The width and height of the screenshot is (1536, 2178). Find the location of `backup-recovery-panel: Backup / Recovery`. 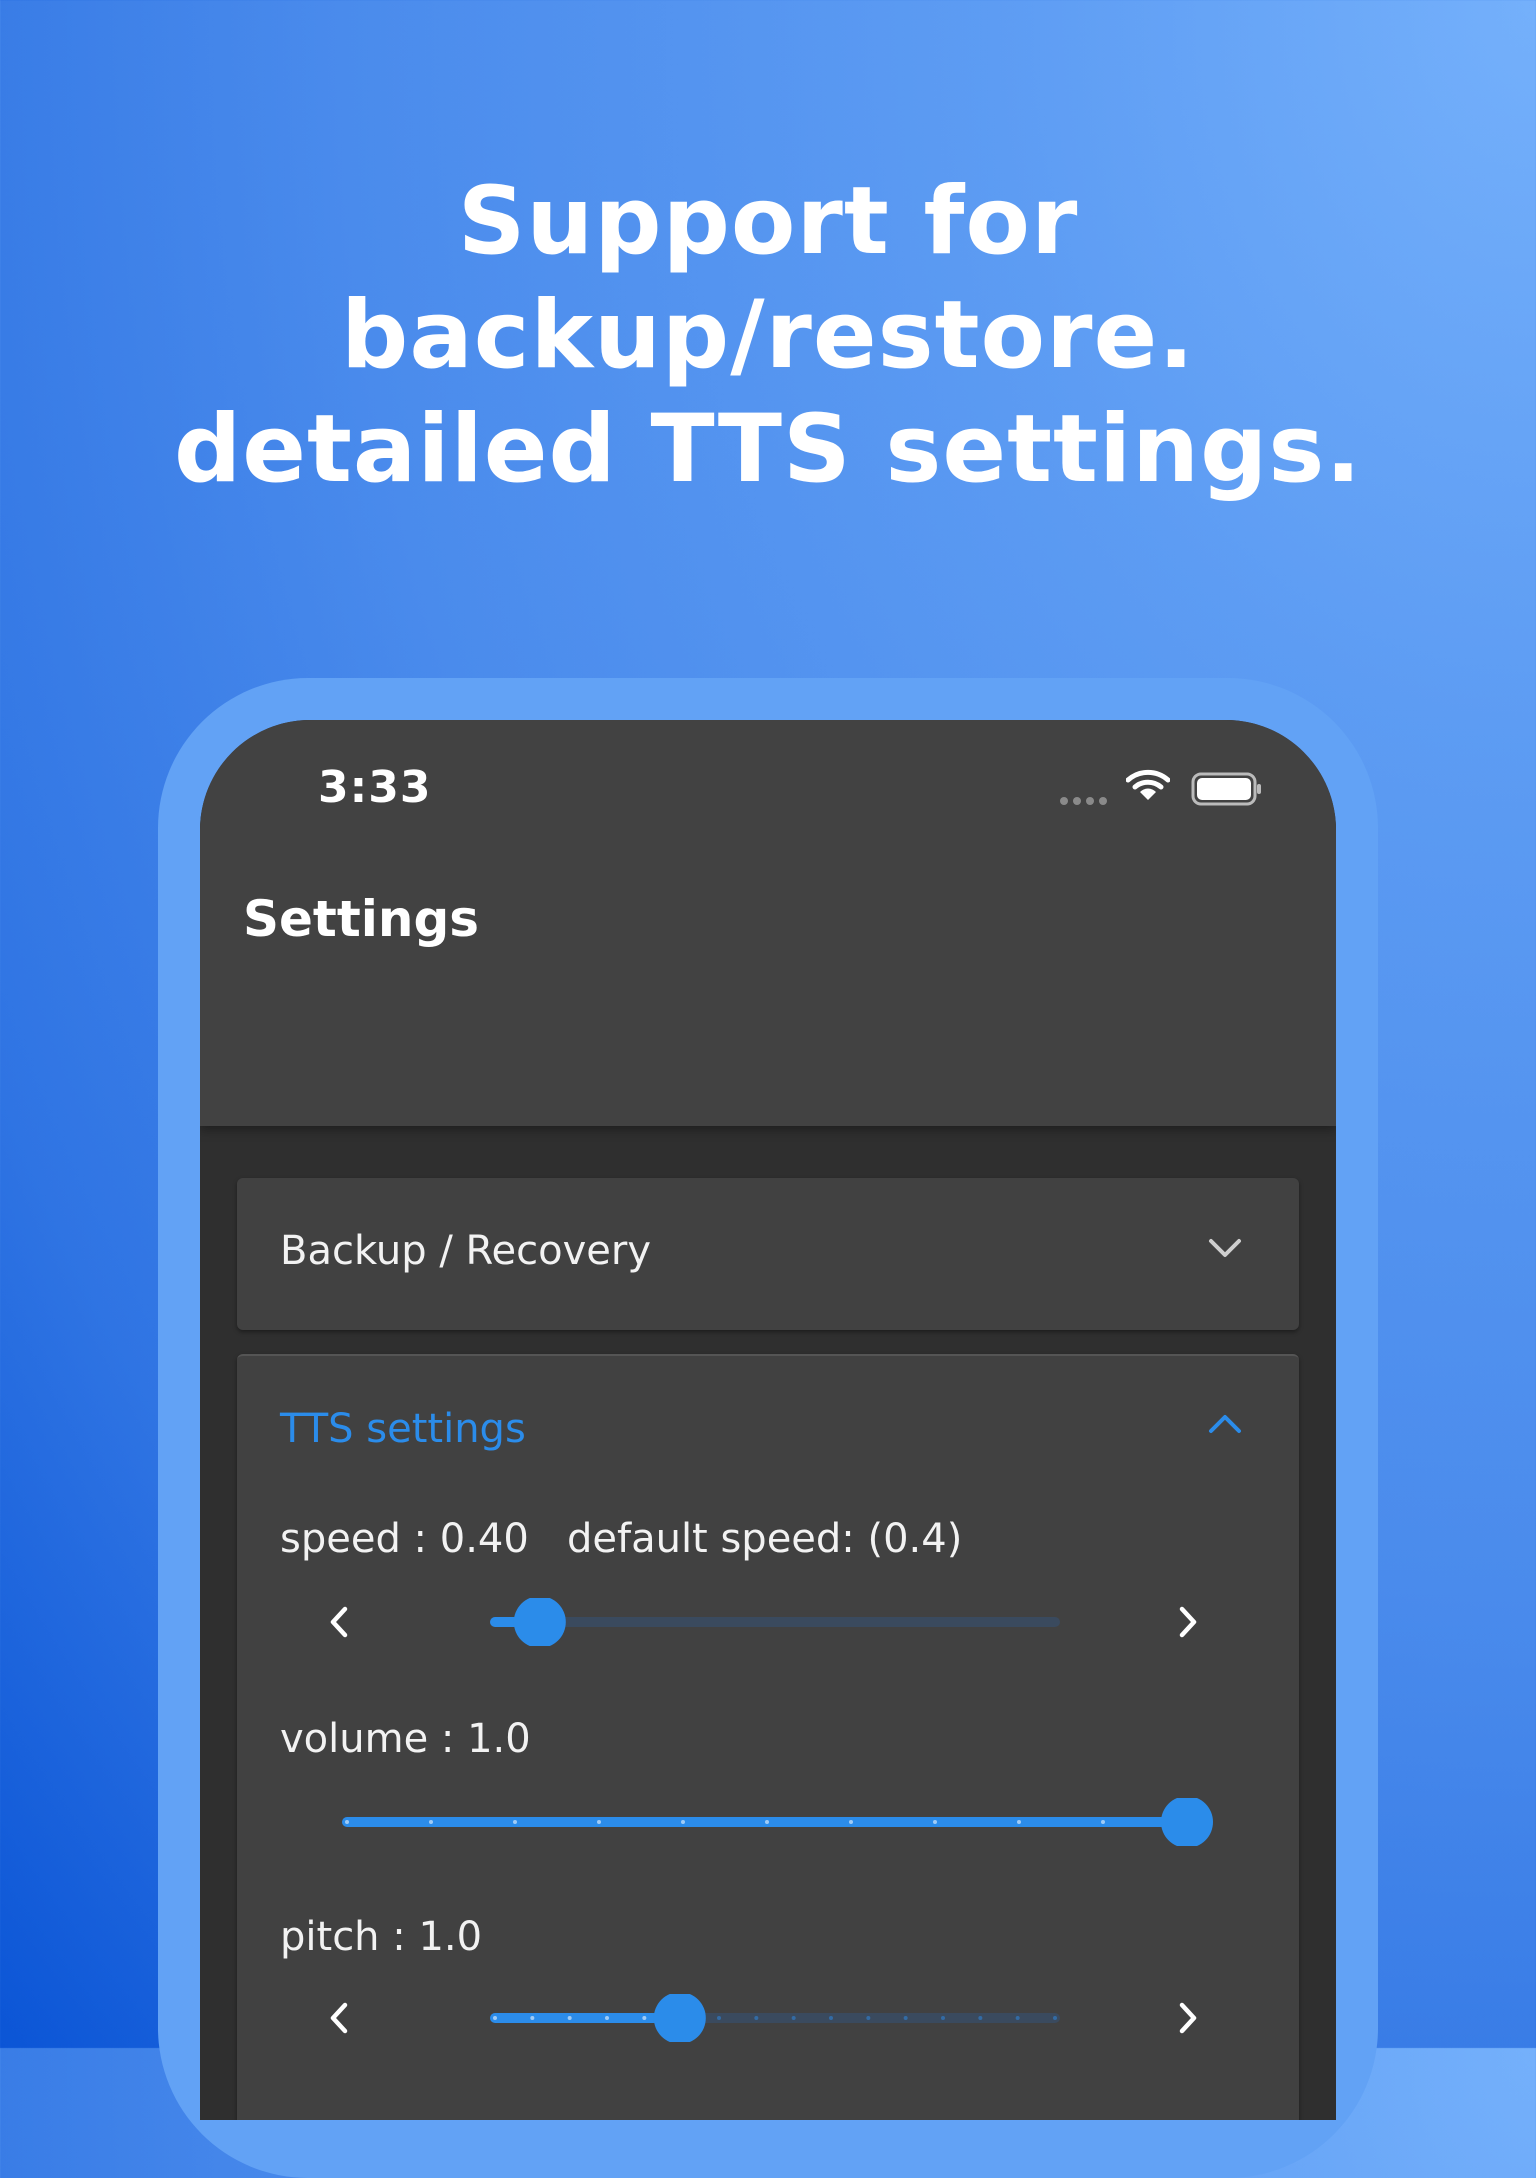

backup-recovery-panel: Backup / Recovery is located at coordinates (768, 1254).